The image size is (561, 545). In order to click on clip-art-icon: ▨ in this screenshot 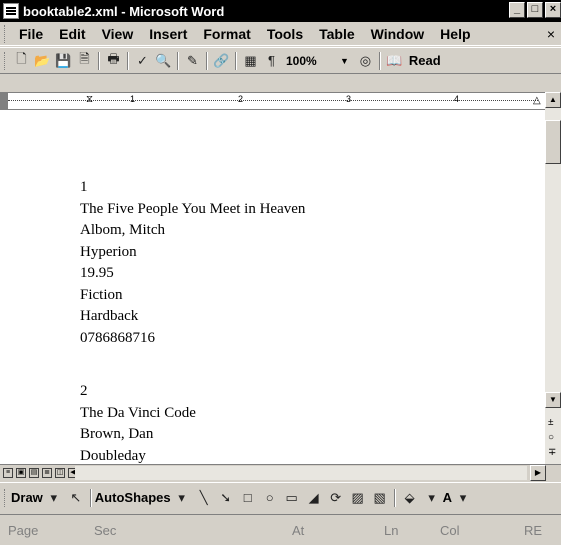, I will do `click(358, 498)`.